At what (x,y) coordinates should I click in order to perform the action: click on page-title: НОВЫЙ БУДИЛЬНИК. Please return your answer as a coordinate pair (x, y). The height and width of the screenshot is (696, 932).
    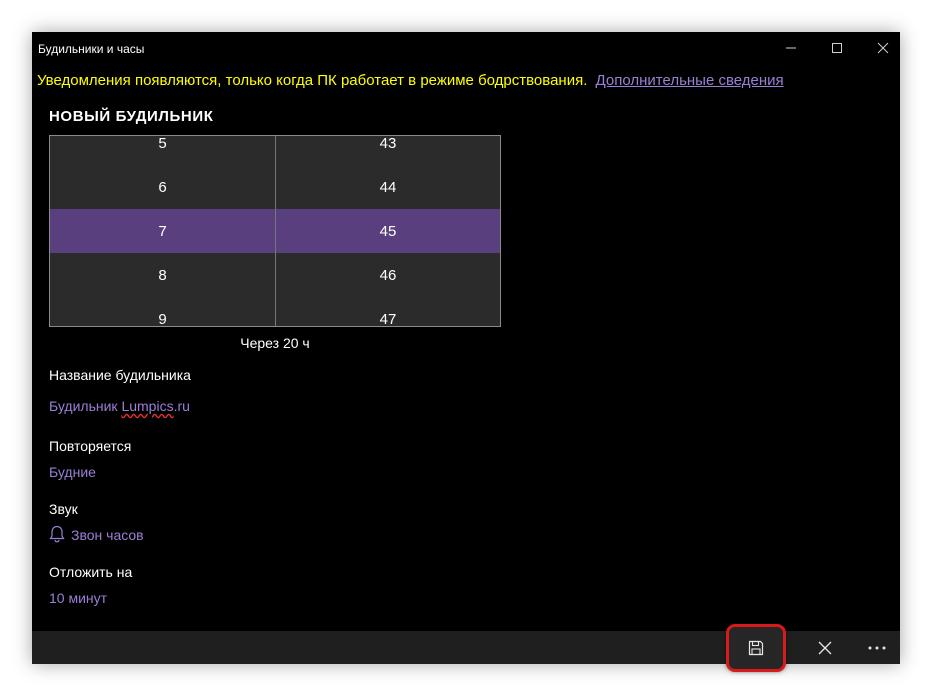
    Looking at the image, I should click on (131, 116).